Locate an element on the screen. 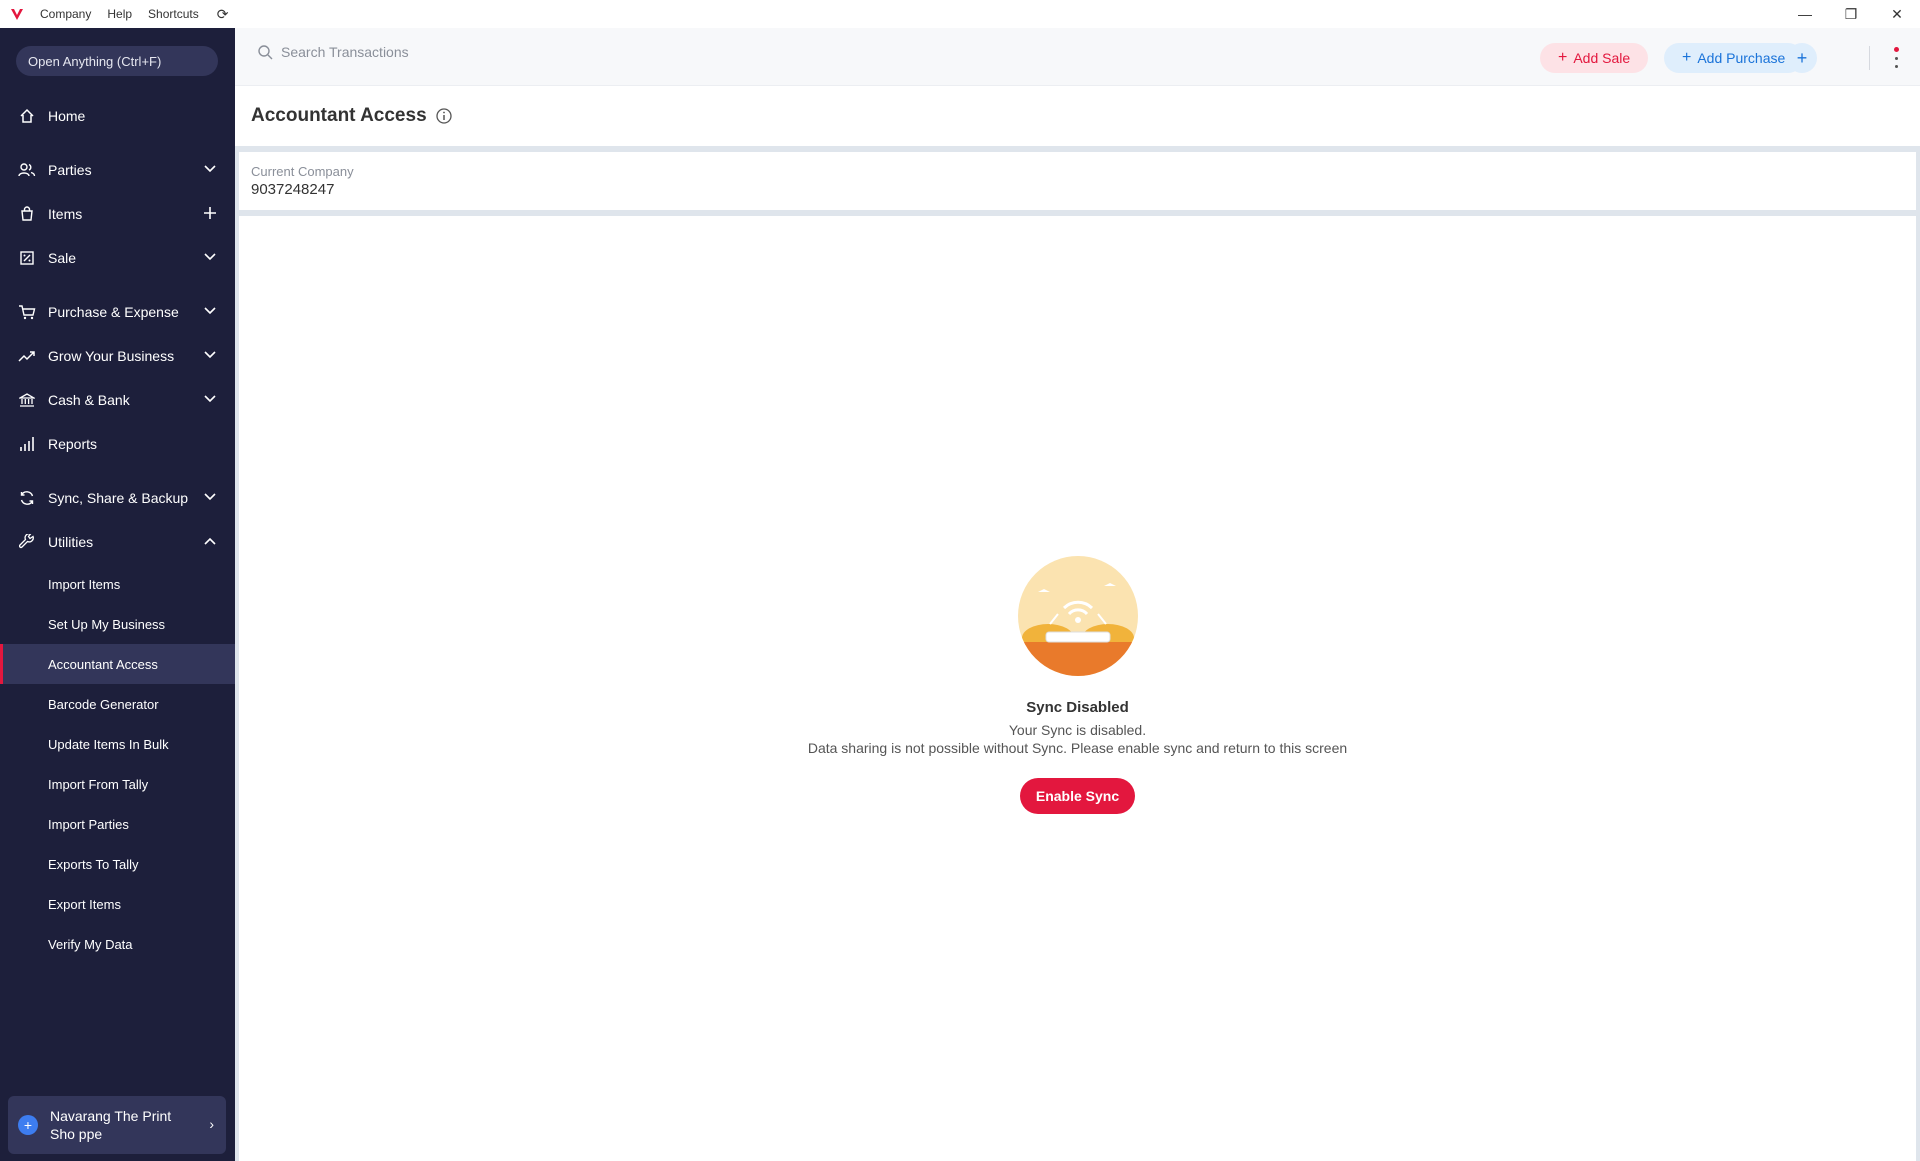 This screenshot has width=1920, height=1161. close-icon: ✕ is located at coordinates (1897, 14).